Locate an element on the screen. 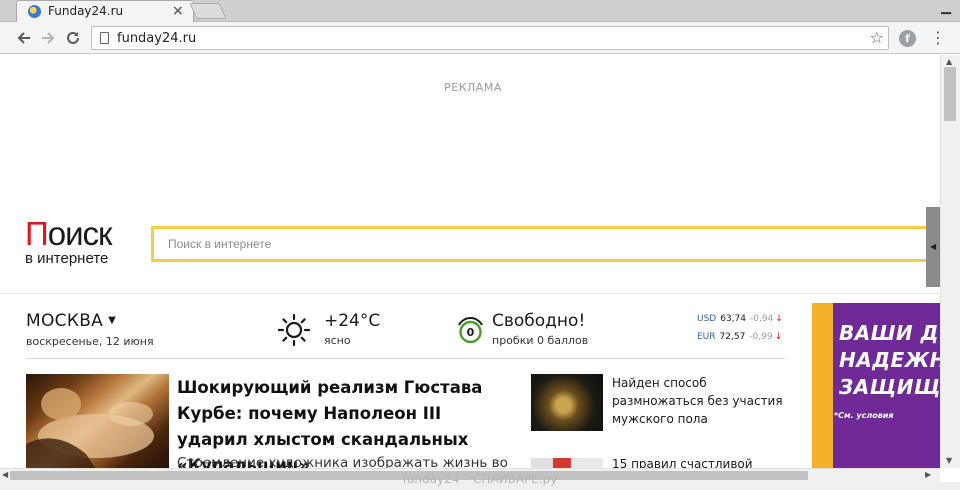 The height and width of the screenshot is (490, 960). browser-toolbar: funday24.ru ☆ f ⋮ is located at coordinates (480, 38).